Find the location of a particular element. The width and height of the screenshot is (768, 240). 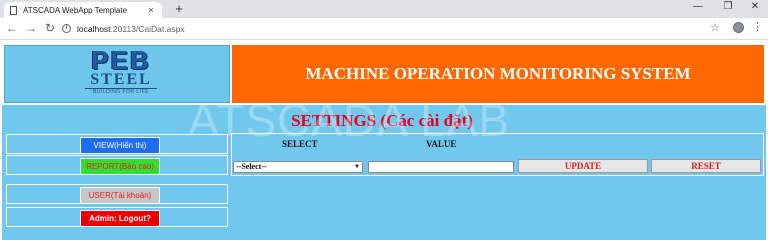

logo-tagline: BUILDING FOR LIFE is located at coordinates (121, 92).